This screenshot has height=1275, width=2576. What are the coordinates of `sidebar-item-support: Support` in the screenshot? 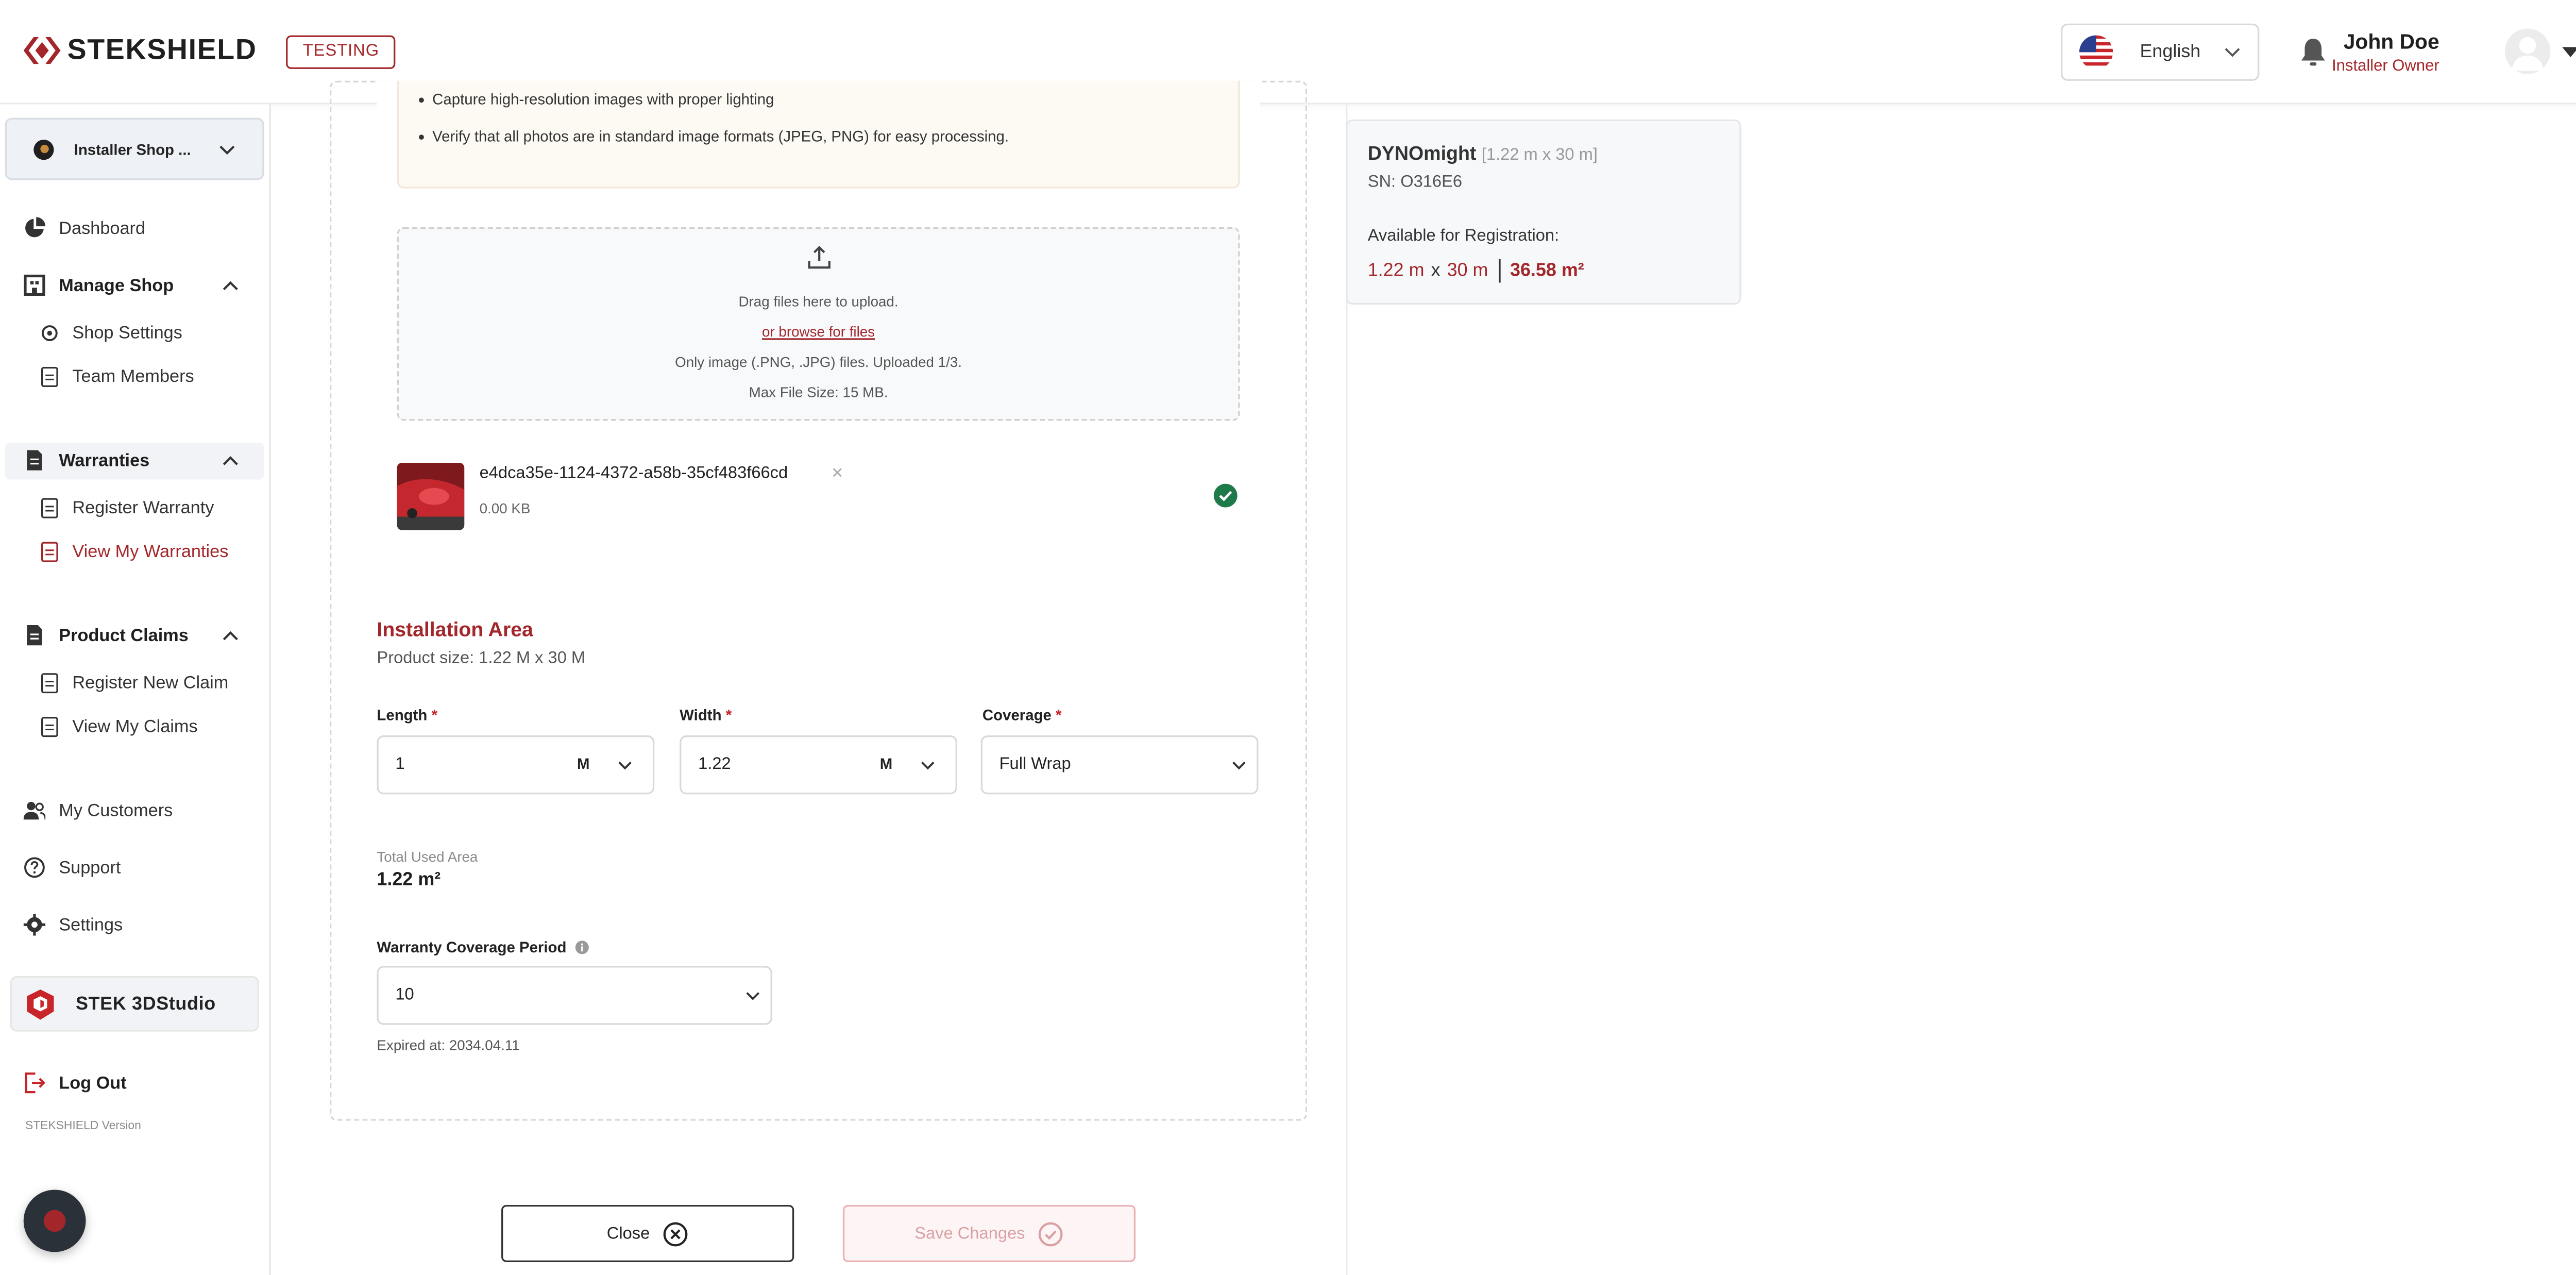 It's located at (72, 867).